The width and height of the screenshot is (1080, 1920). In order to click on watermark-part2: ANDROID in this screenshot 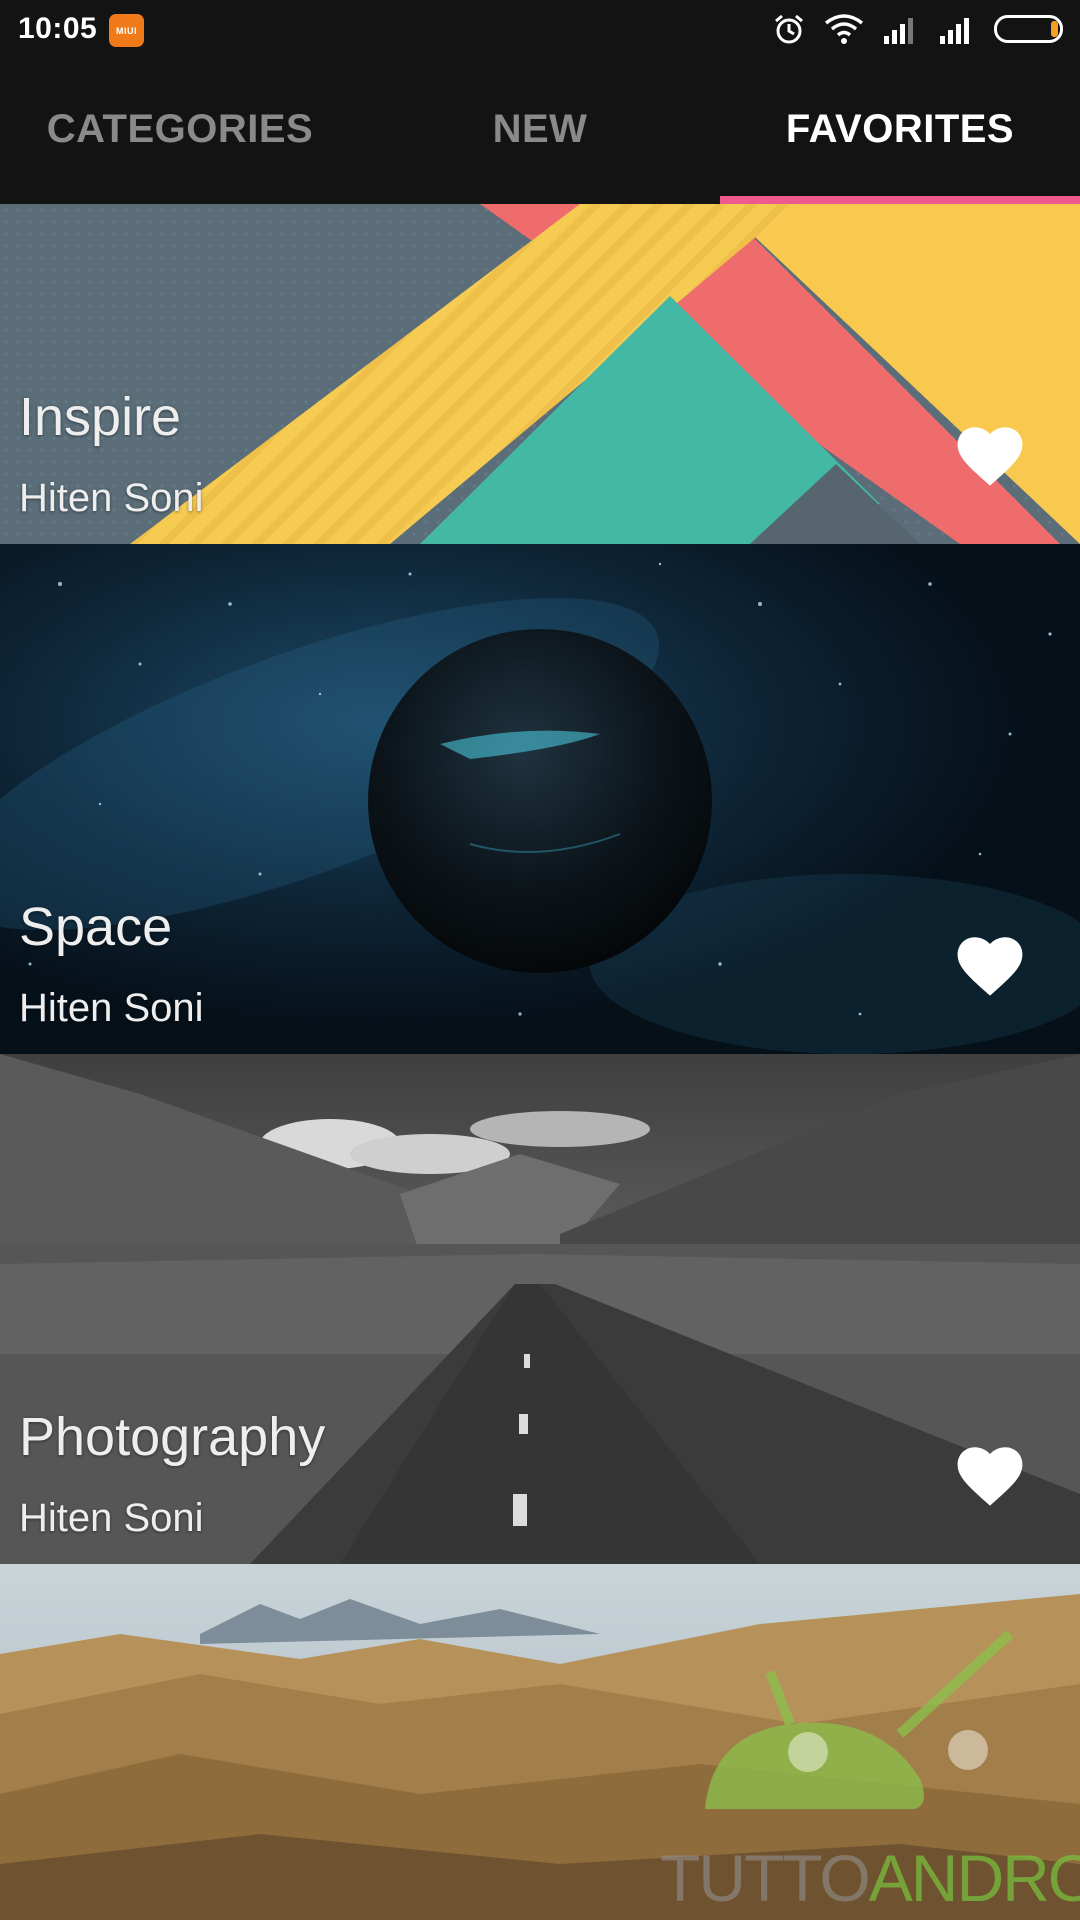, I will do `click(974, 1878)`.